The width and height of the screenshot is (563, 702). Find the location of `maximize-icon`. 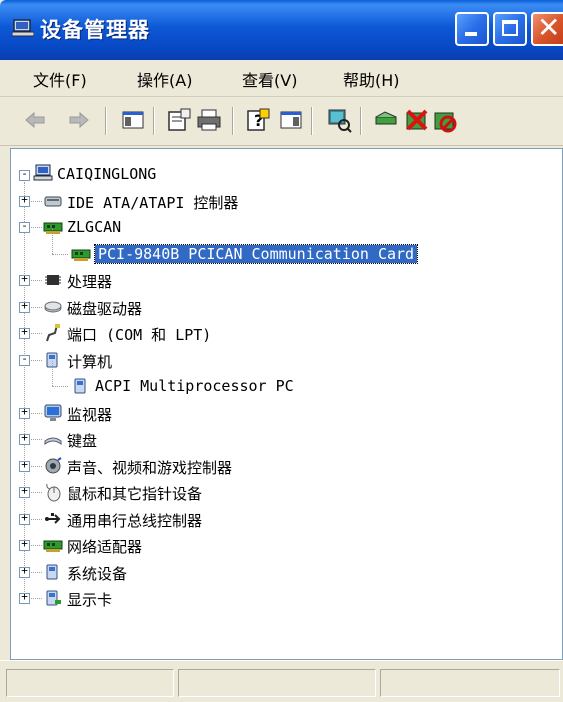

maximize-icon is located at coordinates (510, 28).